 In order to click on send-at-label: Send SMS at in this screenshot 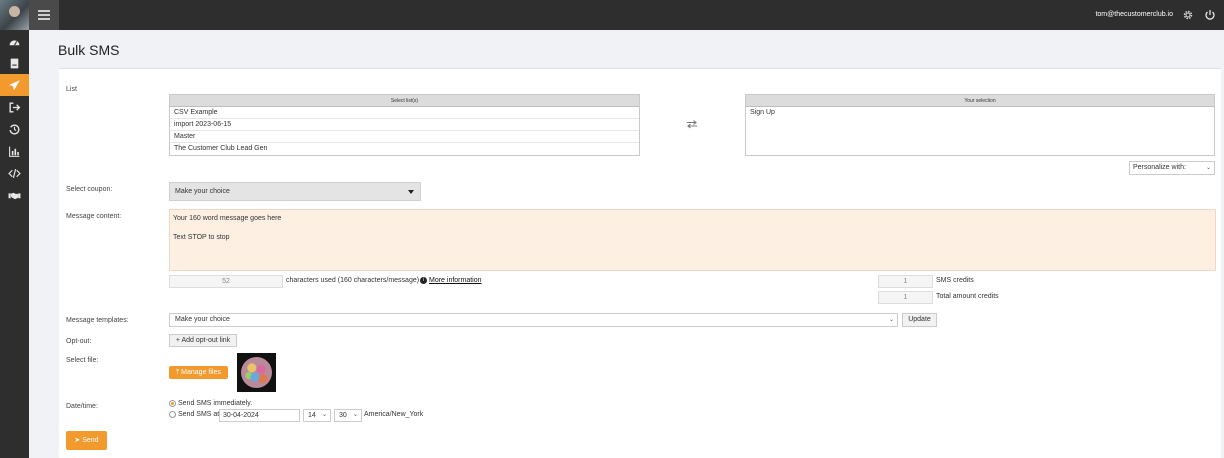, I will do `click(199, 414)`.